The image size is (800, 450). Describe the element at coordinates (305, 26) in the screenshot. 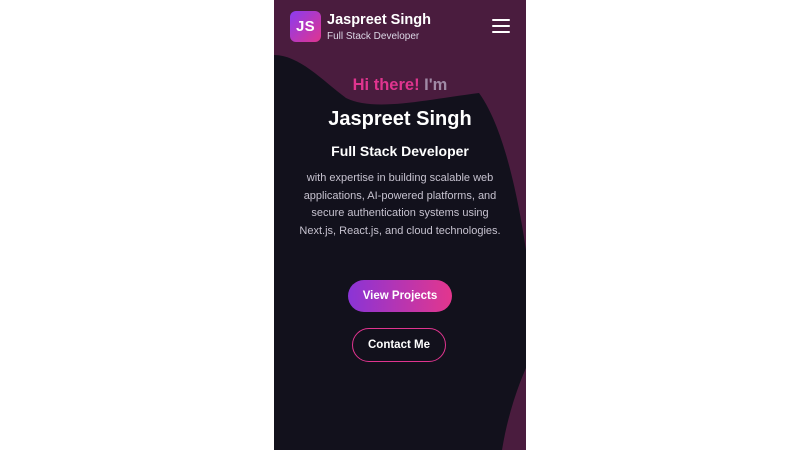

I see `logo-badge: JS` at that location.